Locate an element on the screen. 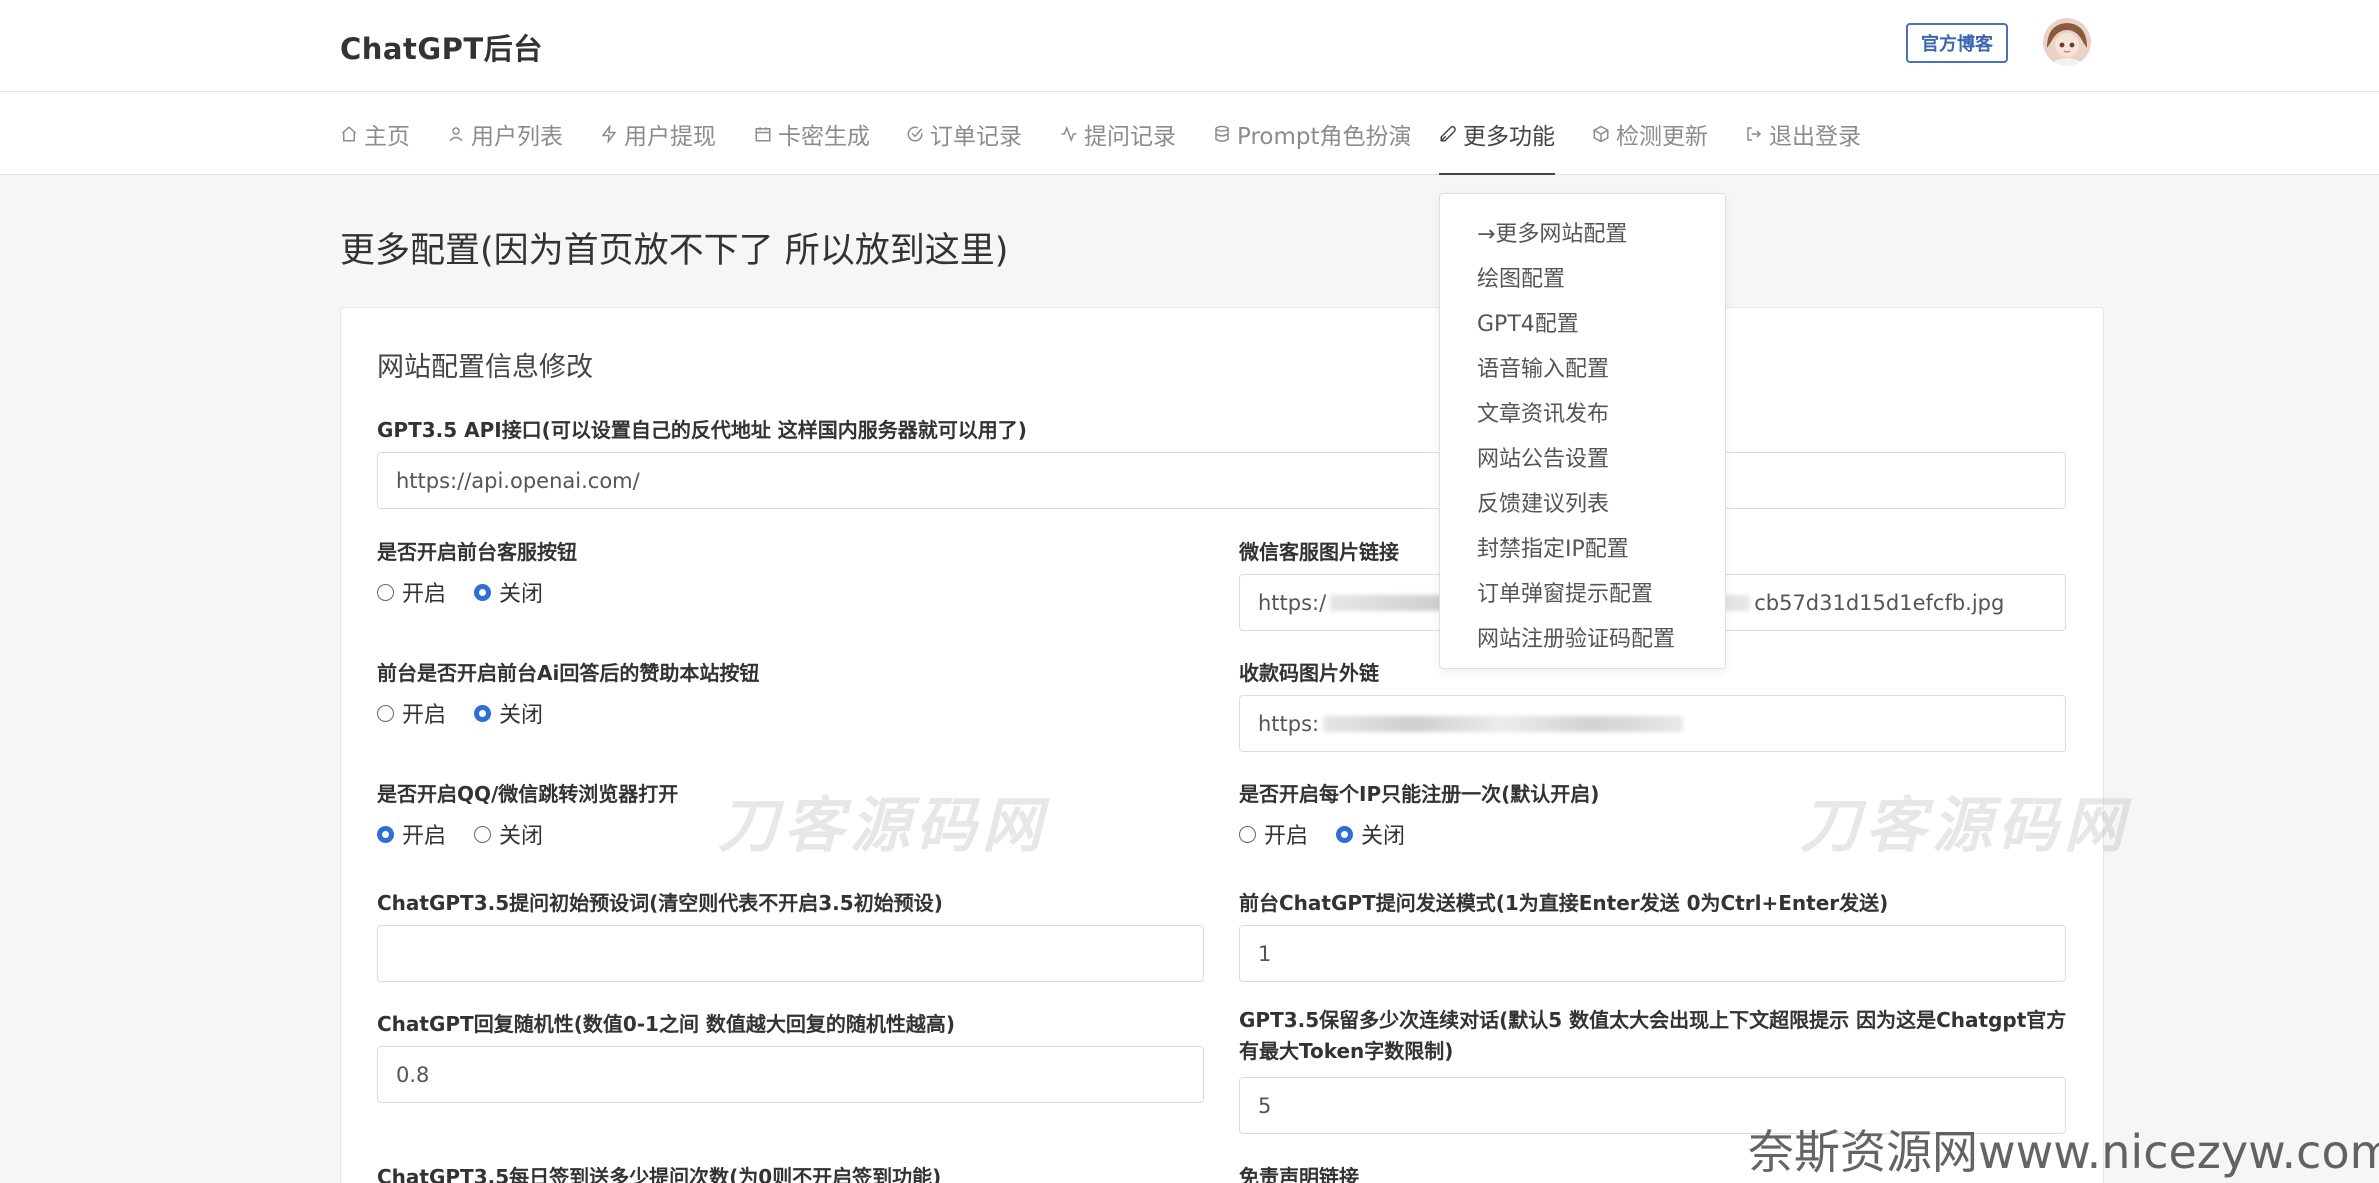  activity-icon is located at coordinates (1069, 133).